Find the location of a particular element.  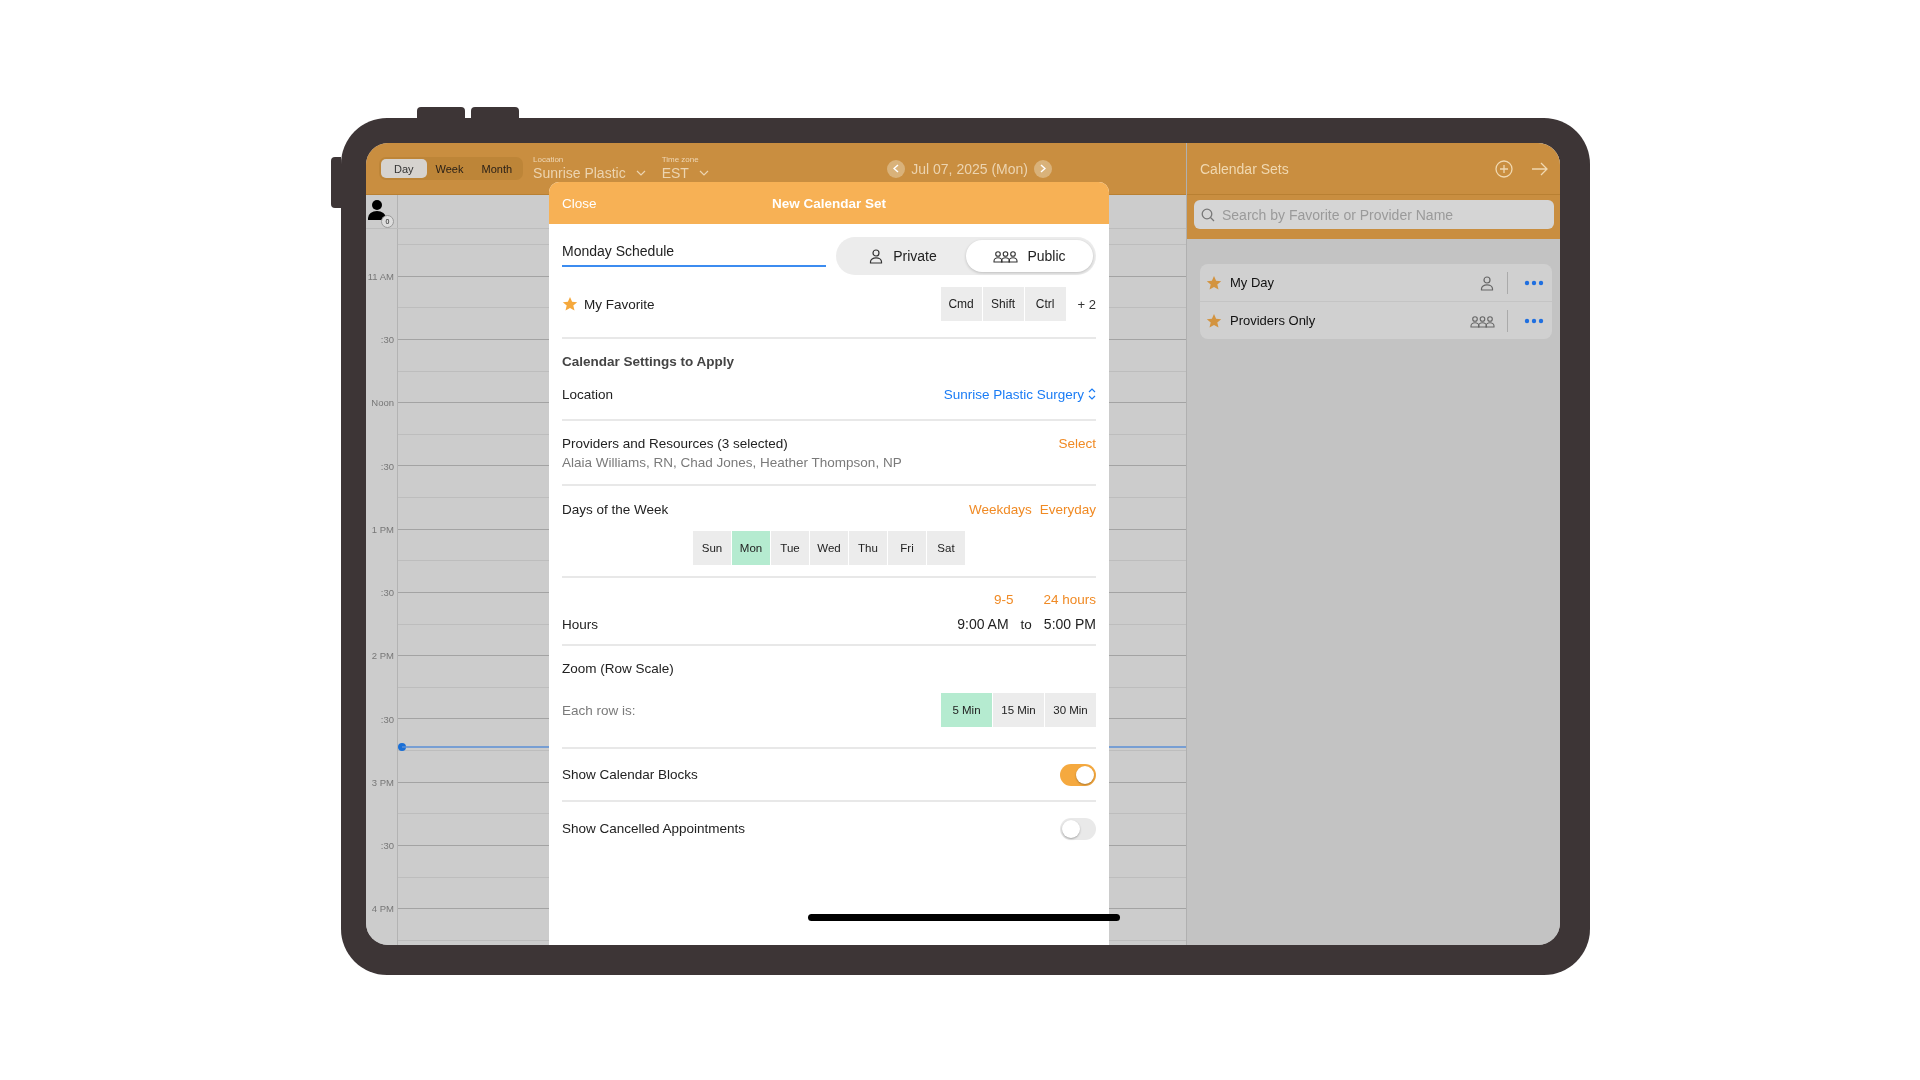

field-label: Zoom (Row Scale) is located at coordinates (618, 668).